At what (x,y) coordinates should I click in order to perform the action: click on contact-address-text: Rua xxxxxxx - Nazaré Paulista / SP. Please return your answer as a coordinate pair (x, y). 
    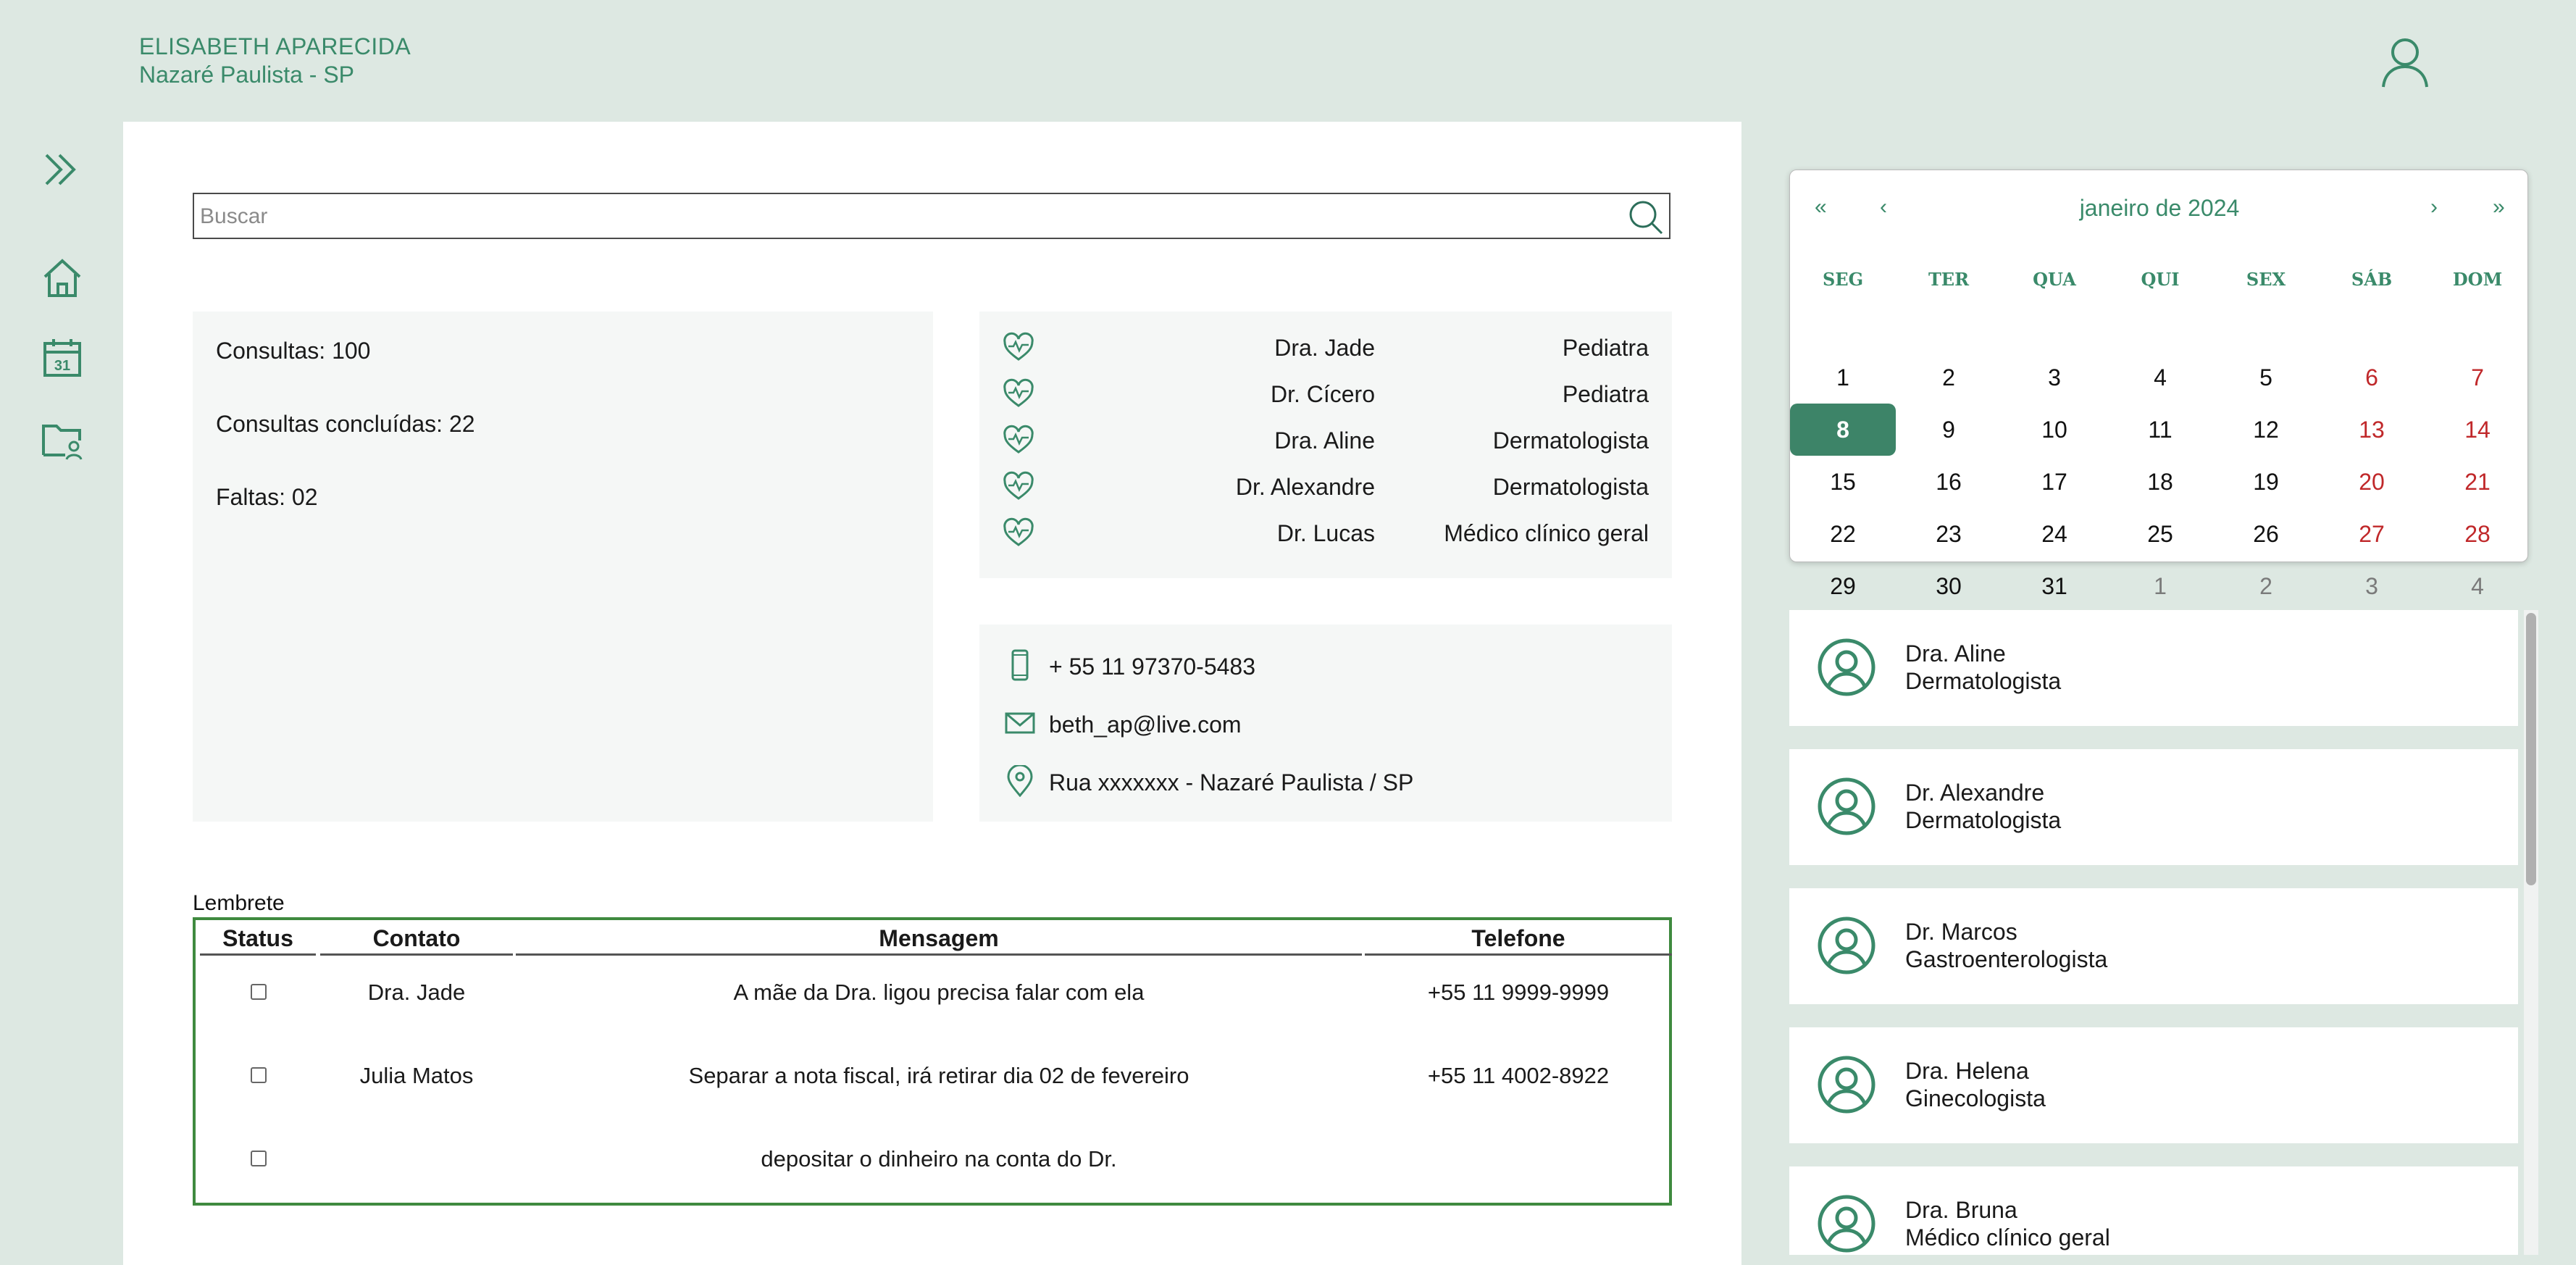
    Looking at the image, I should click on (1231, 782).